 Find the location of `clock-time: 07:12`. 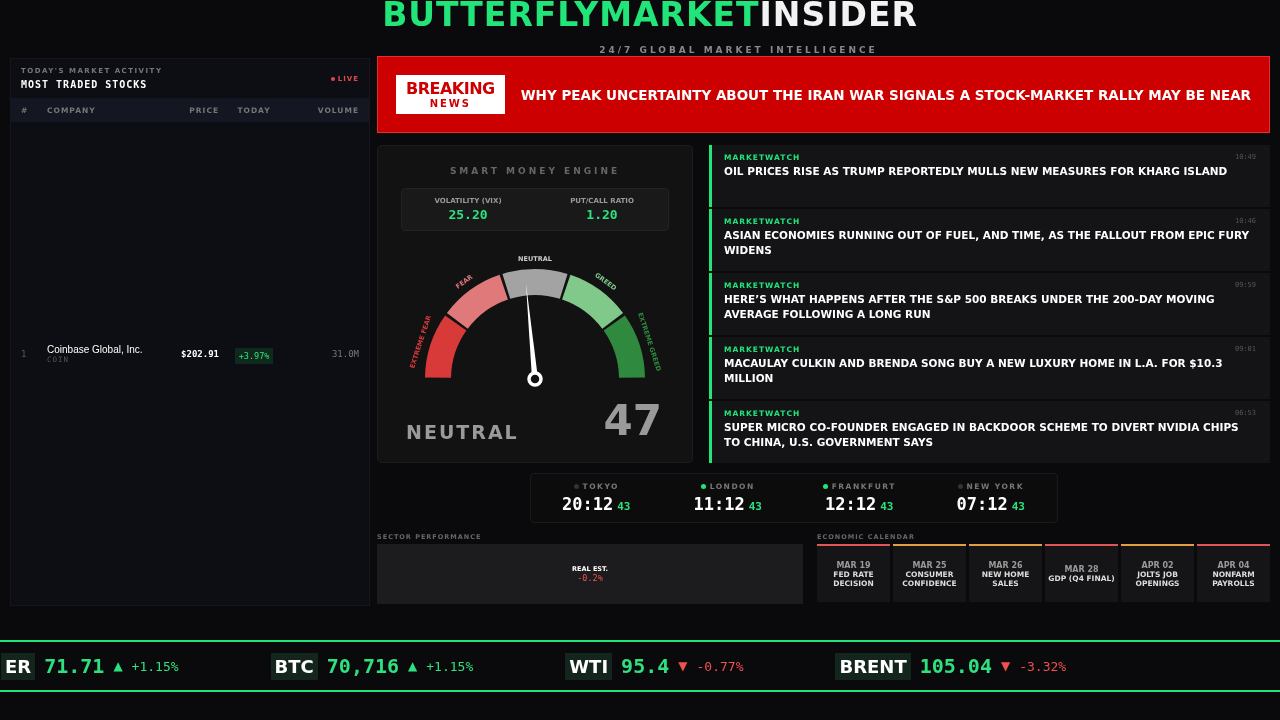

clock-time: 07:12 is located at coordinates (982, 504).